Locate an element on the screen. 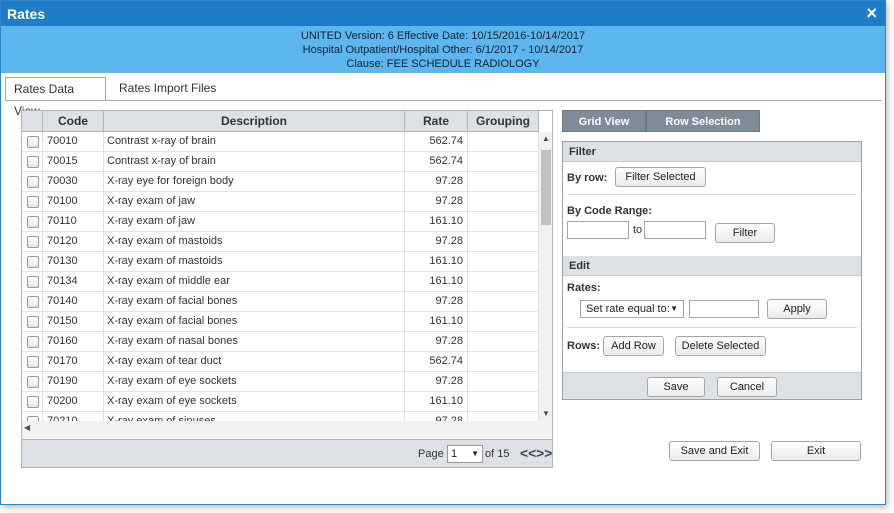 The image size is (894, 513). add-row-button: Add Row is located at coordinates (633, 346).